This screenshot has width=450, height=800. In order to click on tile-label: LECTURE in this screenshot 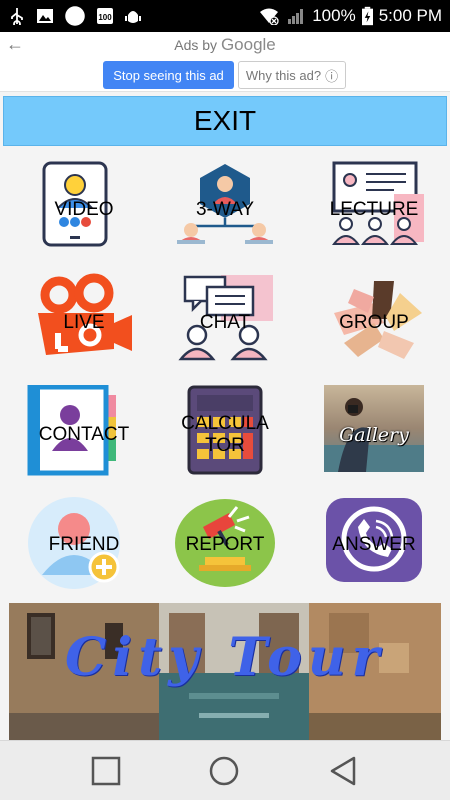, I will do `click(374, 209)`.